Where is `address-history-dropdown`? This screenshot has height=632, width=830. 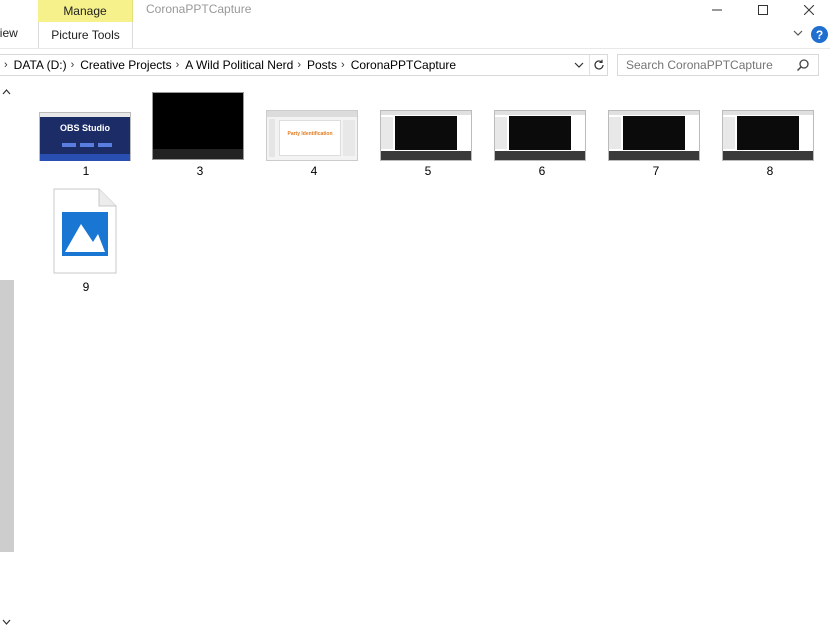 address-history-dropdown is located at coordinates (579, 65).